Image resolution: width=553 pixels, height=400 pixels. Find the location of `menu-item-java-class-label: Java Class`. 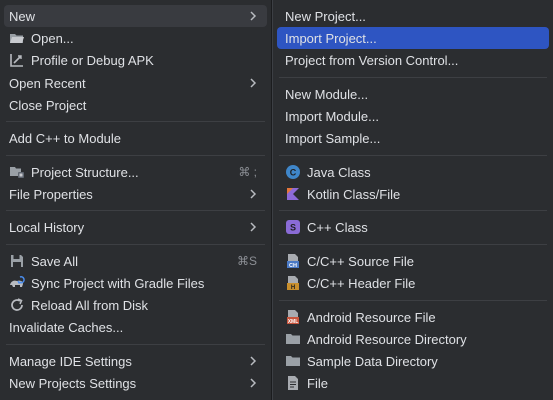

menu-item-java-class-label: Java Class is located at coordinates (339, 172).